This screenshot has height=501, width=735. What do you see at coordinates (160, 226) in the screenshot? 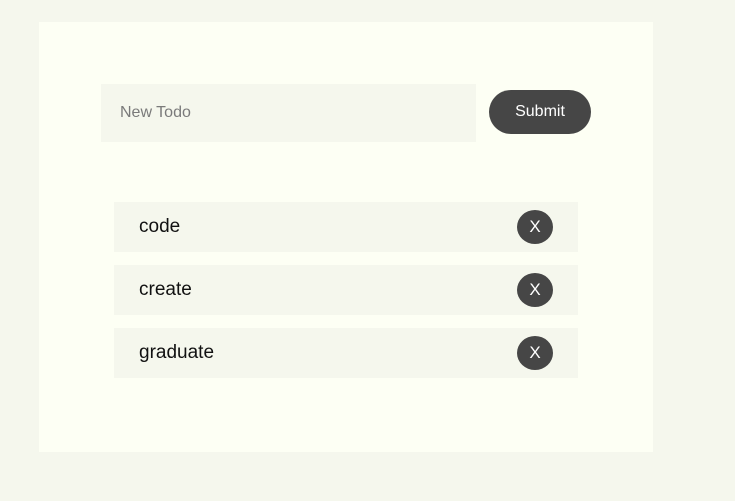
I see `todo-item-text: code` at bounding box center [160, 226].